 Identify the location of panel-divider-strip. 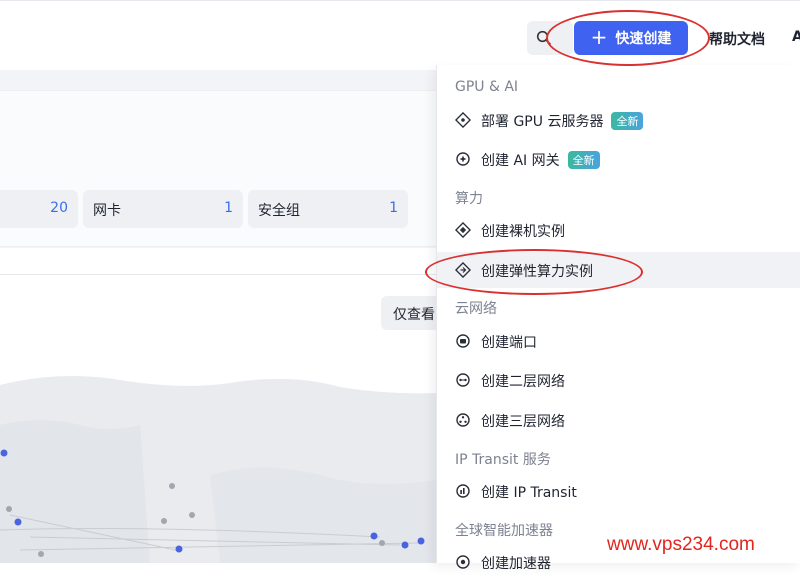
(218, 261).